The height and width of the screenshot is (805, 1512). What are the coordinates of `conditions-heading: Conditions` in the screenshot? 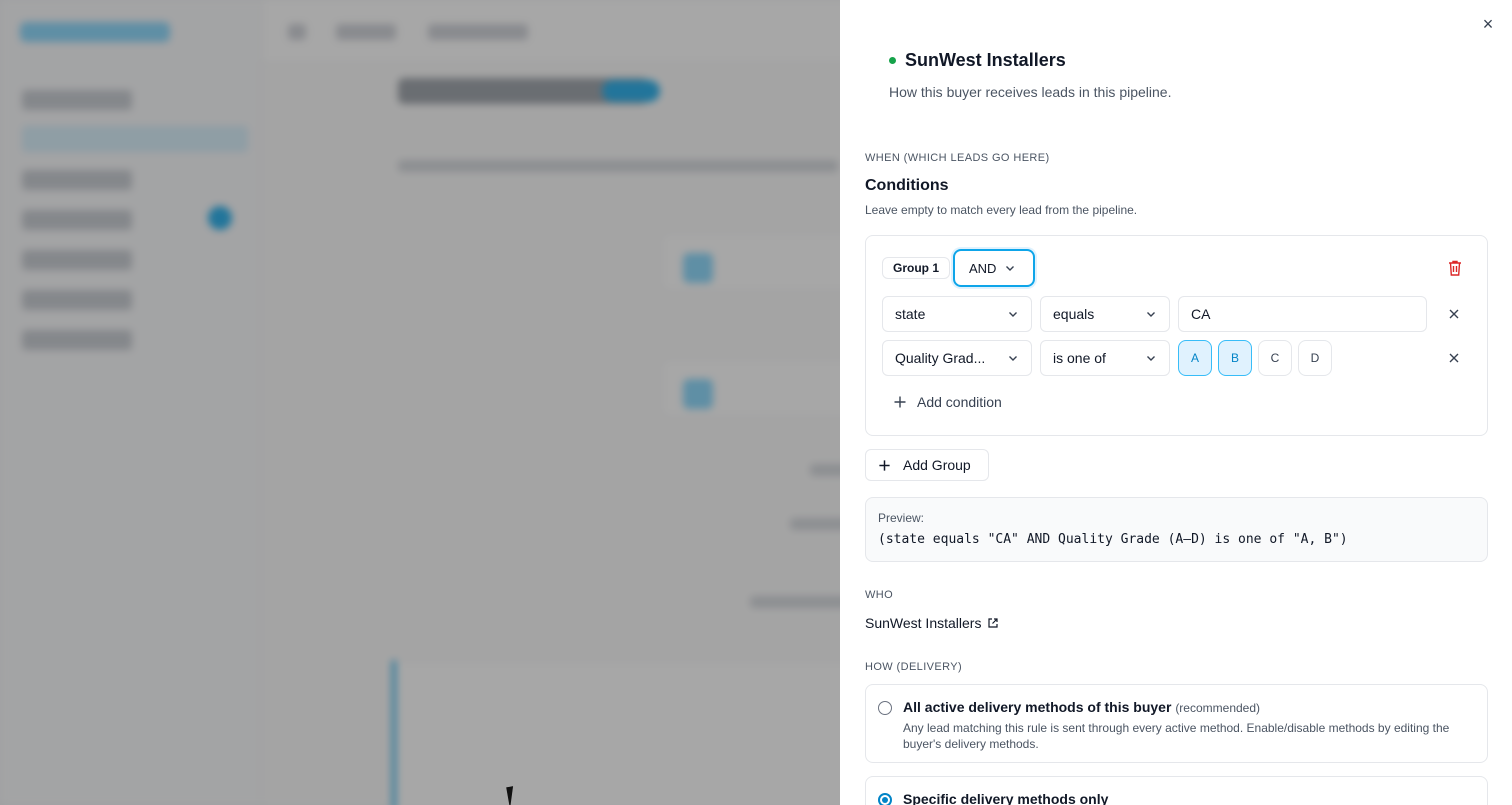 It's located at (907, 185).